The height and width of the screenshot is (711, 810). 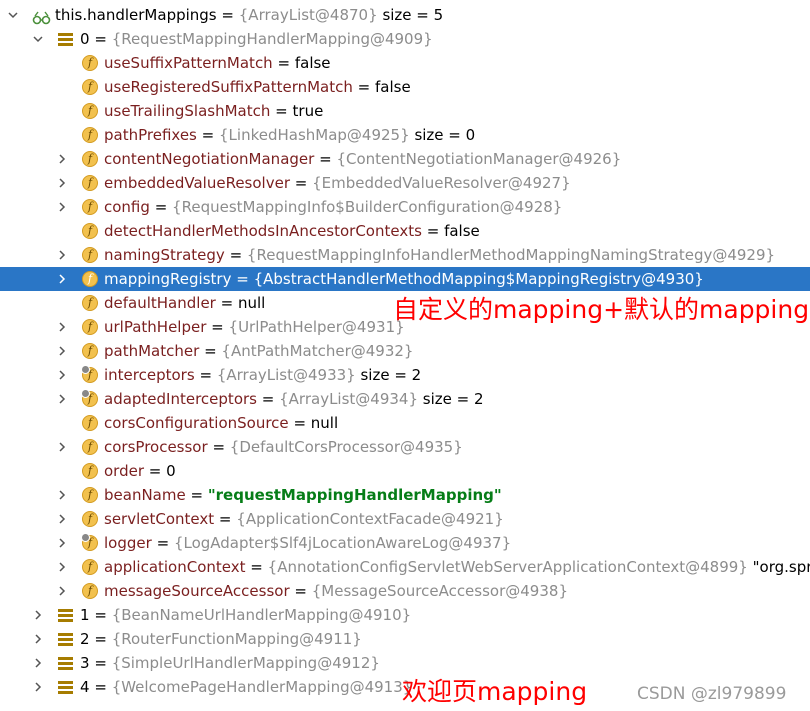 I want to click on watermark: CSDN @zl979899, so click(x=712, y=694).